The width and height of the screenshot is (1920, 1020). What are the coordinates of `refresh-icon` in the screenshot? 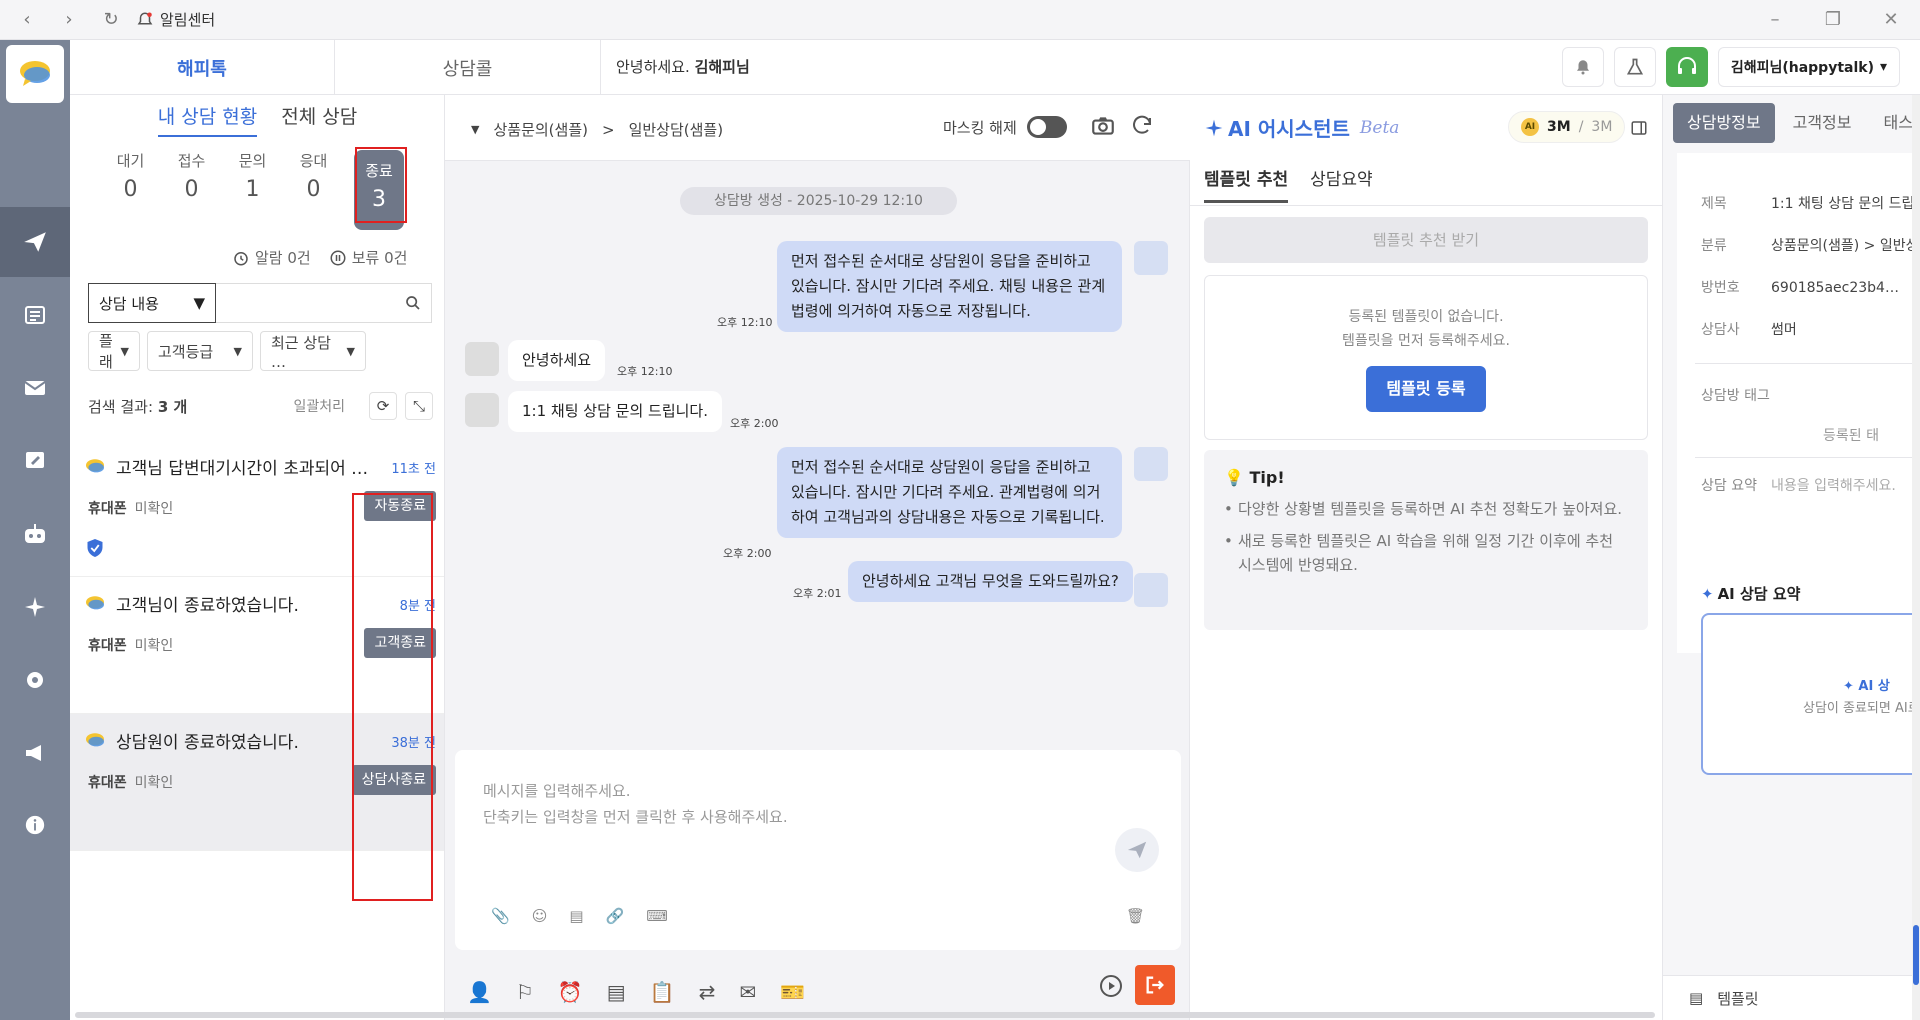 It's located at (1142, 125).